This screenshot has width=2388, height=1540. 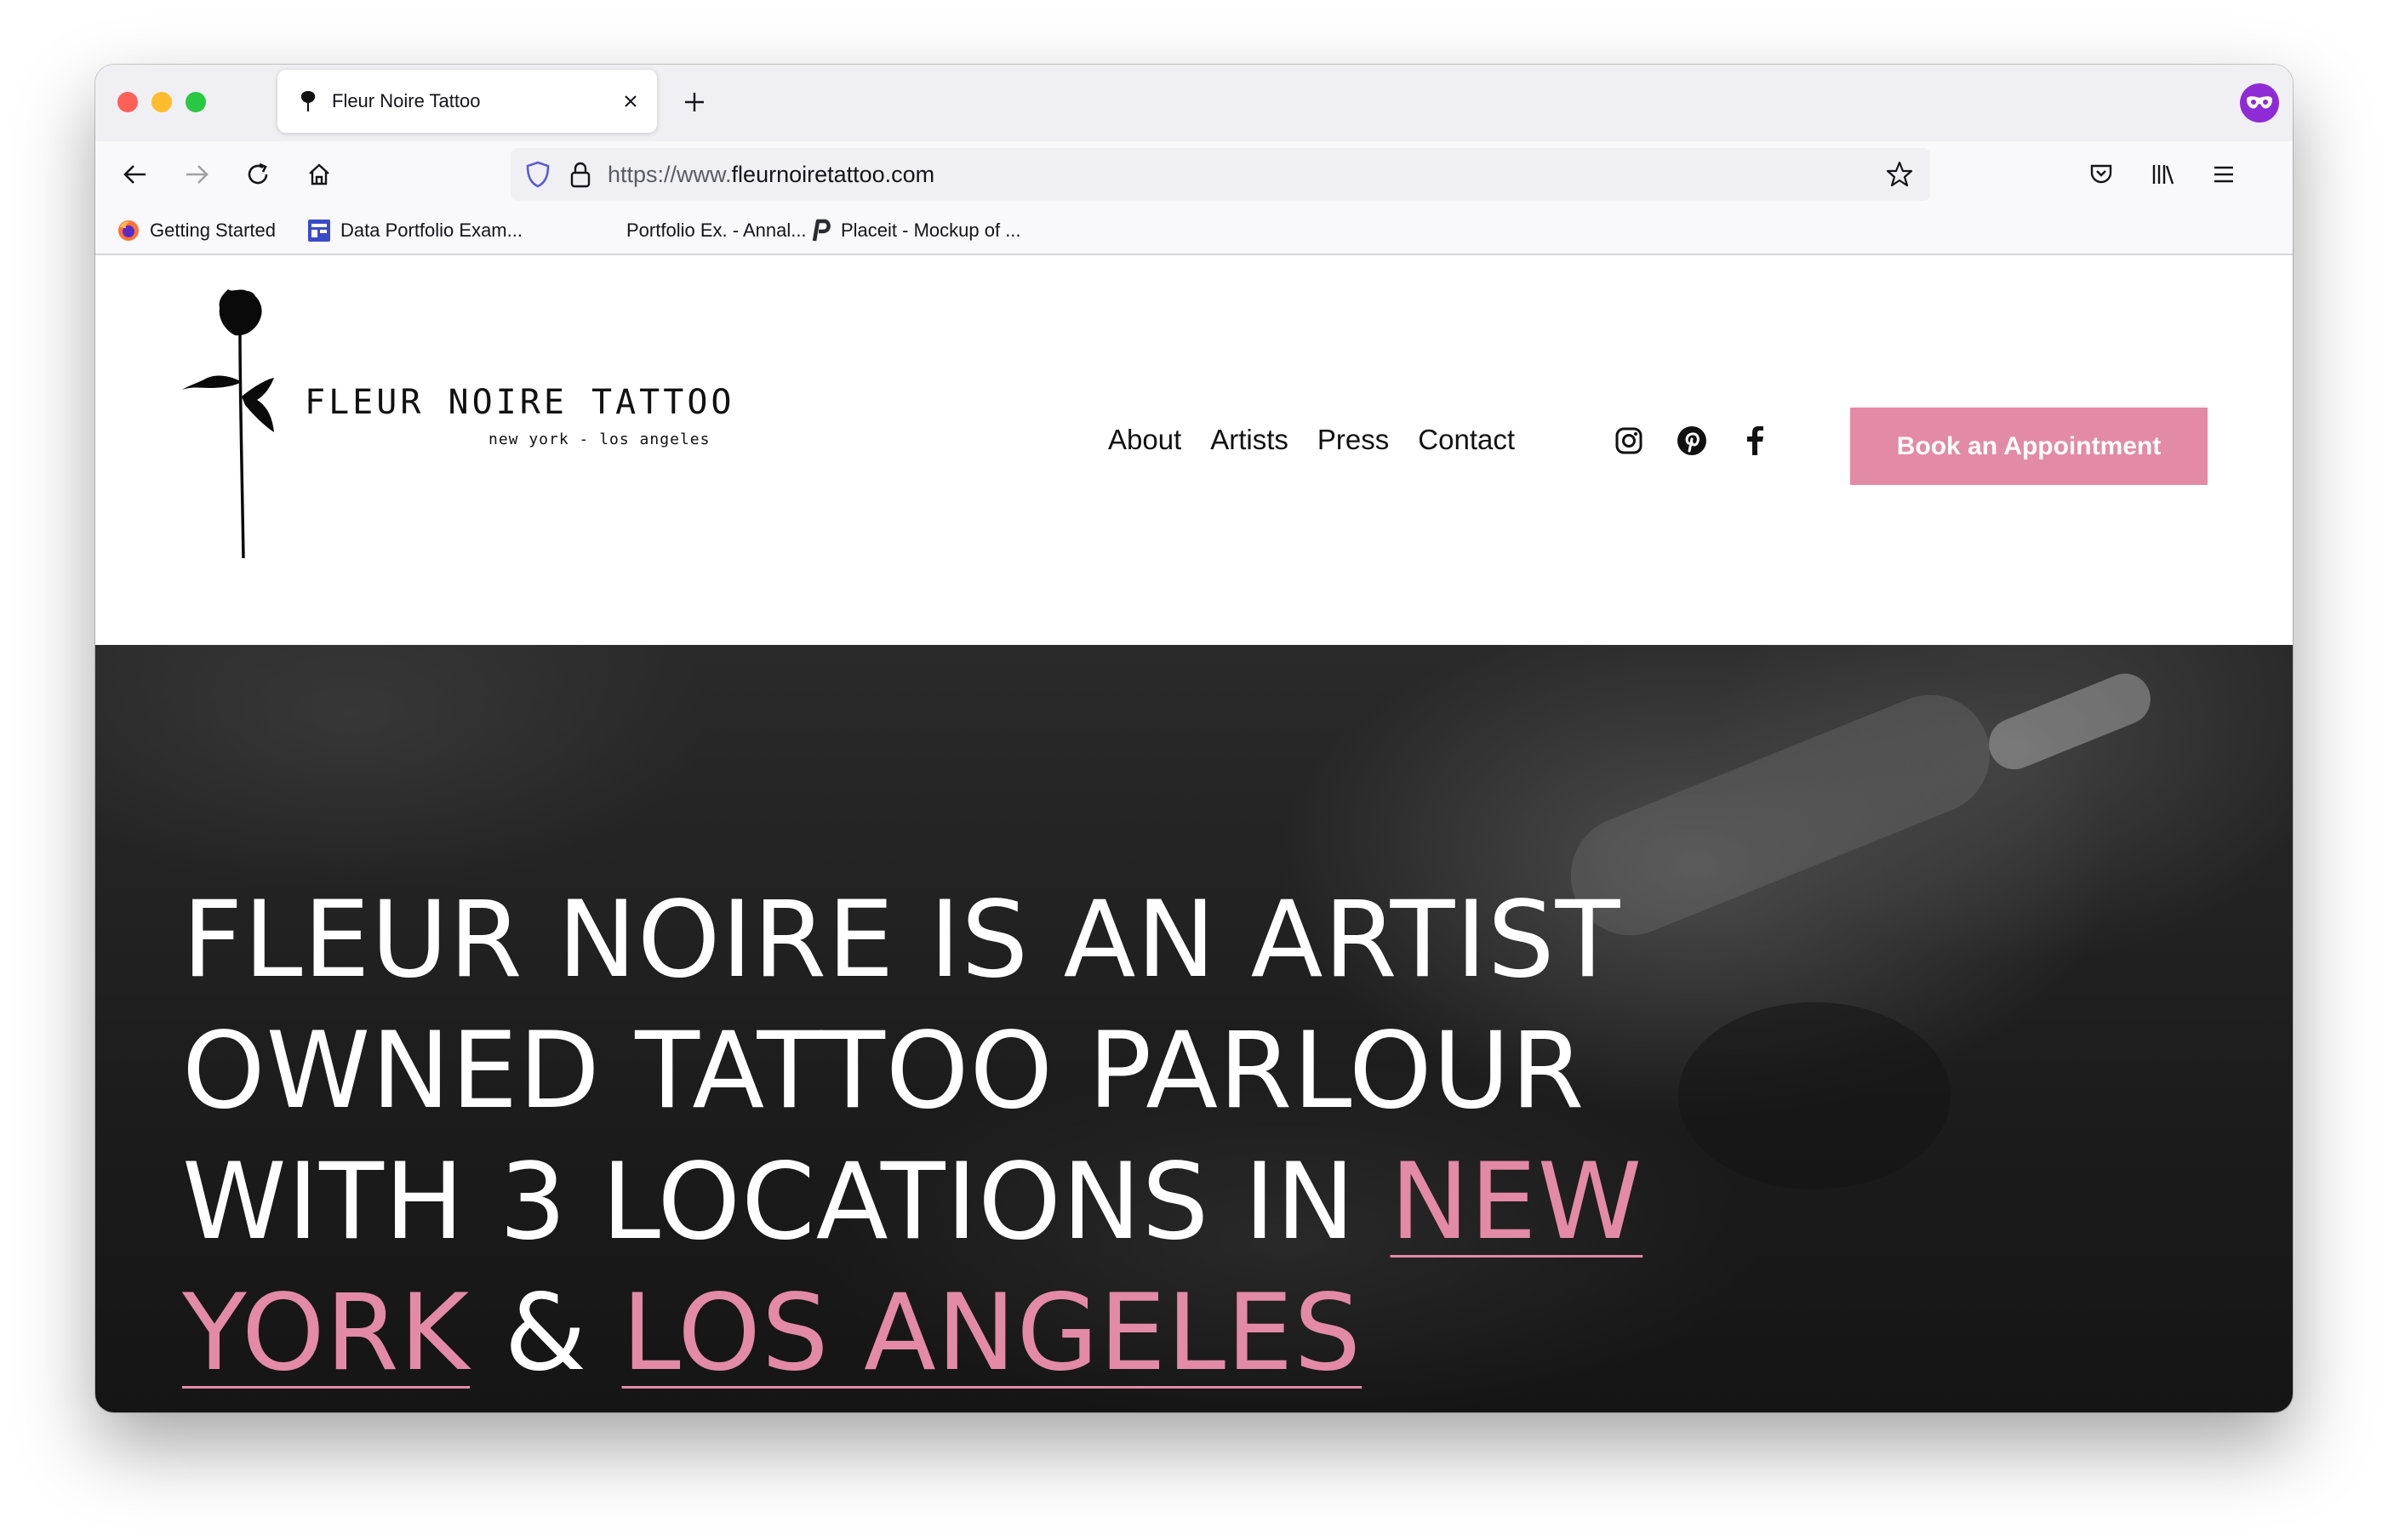 I want to click on nav-contact: Contact, so click(x=1467, y=440).